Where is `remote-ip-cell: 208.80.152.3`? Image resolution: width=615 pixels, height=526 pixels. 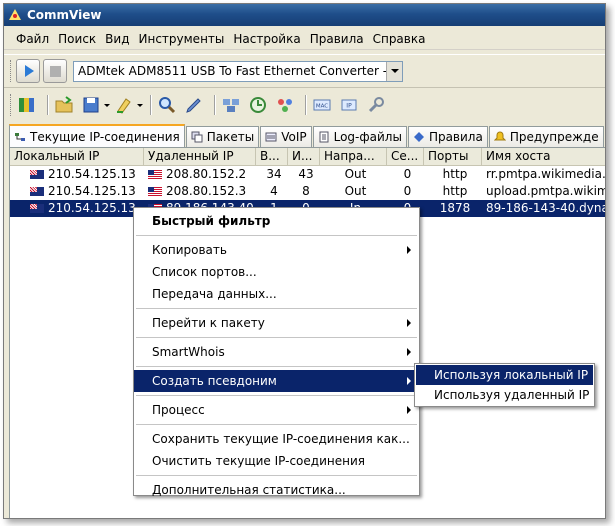 remote-ip-cell: 208.80.152.3 is located at coordinates (200, 191).